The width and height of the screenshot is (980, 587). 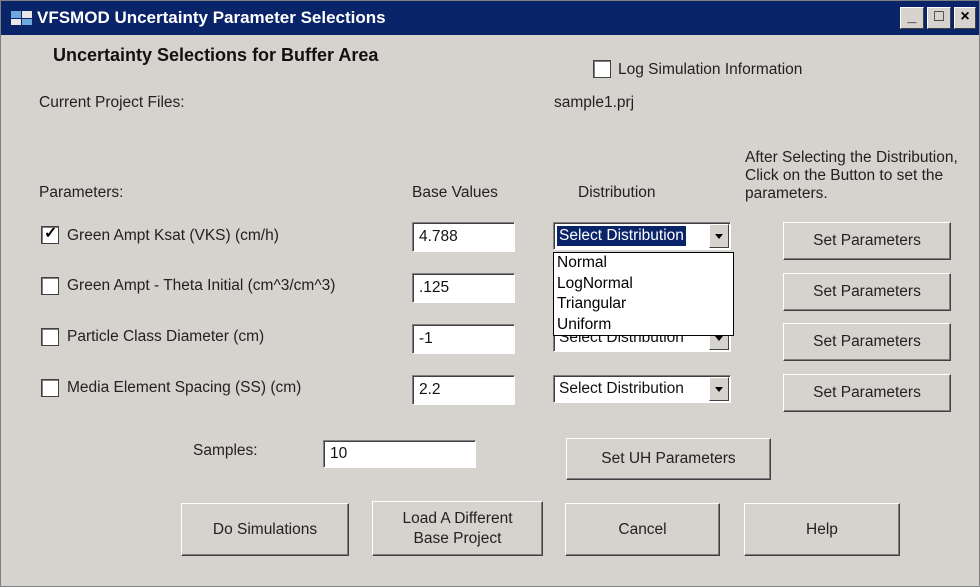 I want to click on set-uh-parameters-button: Set UH Parameters, so click(x=668, y=459).